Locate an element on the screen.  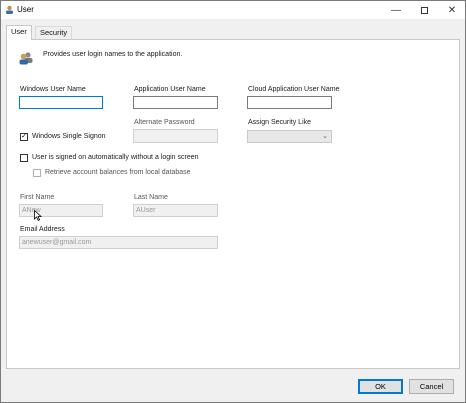
ok-button: OK is located at coordinates (380, 386).